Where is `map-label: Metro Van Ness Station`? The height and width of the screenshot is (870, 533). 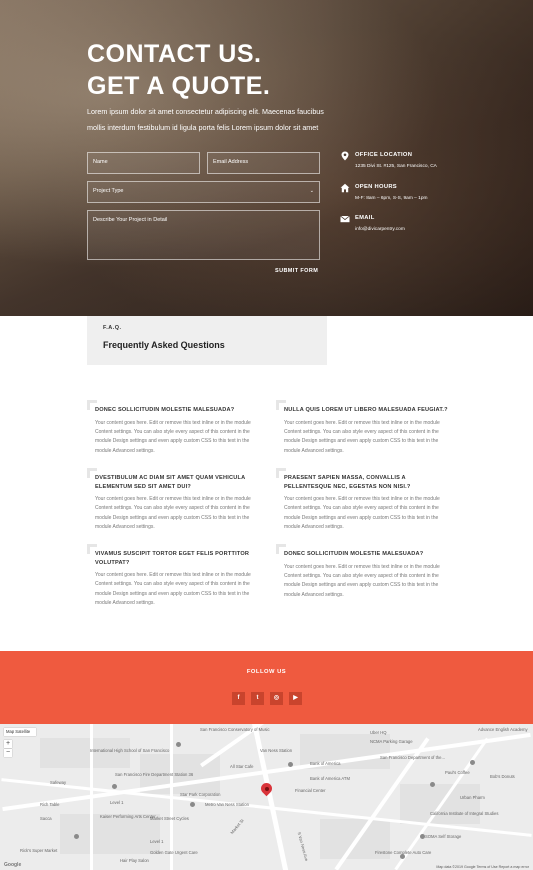
map-label: Metro Van Ness Station is located at coordinates (227, 804).